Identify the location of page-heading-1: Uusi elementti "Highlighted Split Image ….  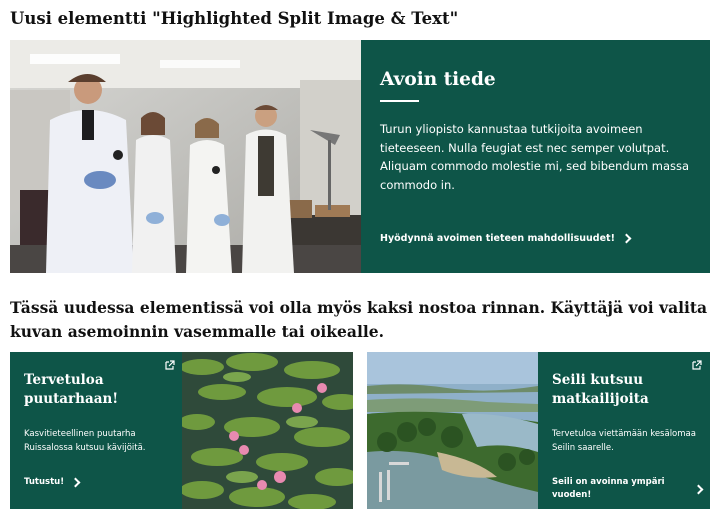
(234, 18).